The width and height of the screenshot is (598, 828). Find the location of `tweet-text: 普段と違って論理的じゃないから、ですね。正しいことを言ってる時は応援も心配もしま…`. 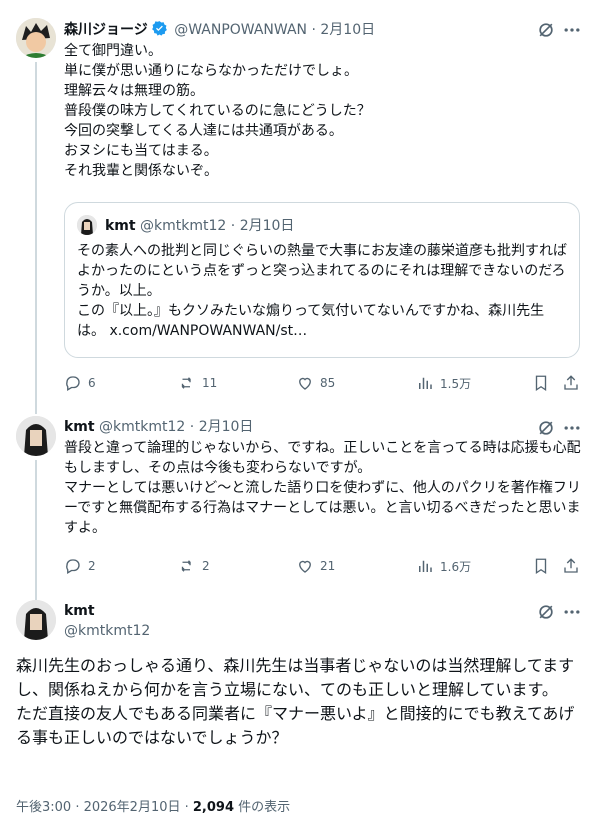

tweet-text: 普段と違って論理的じゃないから、ですね。正しいことを言ってる時は応援も心配もしま… is located at coordinates (322, 488).